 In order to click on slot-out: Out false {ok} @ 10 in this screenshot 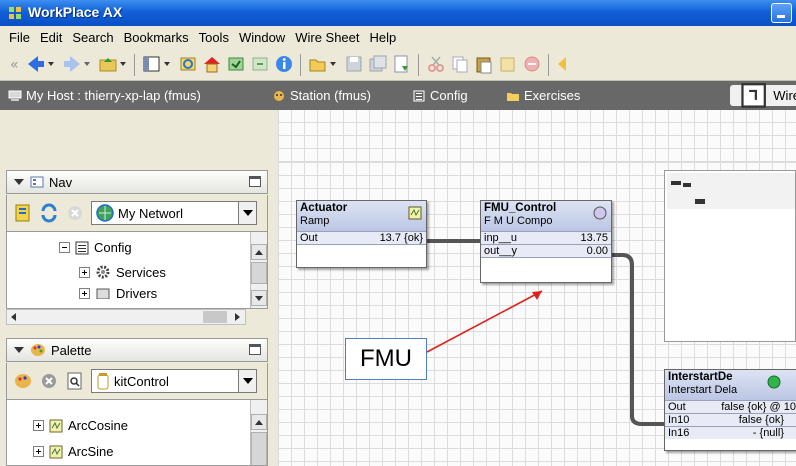, I will do `click(730, 406)`.